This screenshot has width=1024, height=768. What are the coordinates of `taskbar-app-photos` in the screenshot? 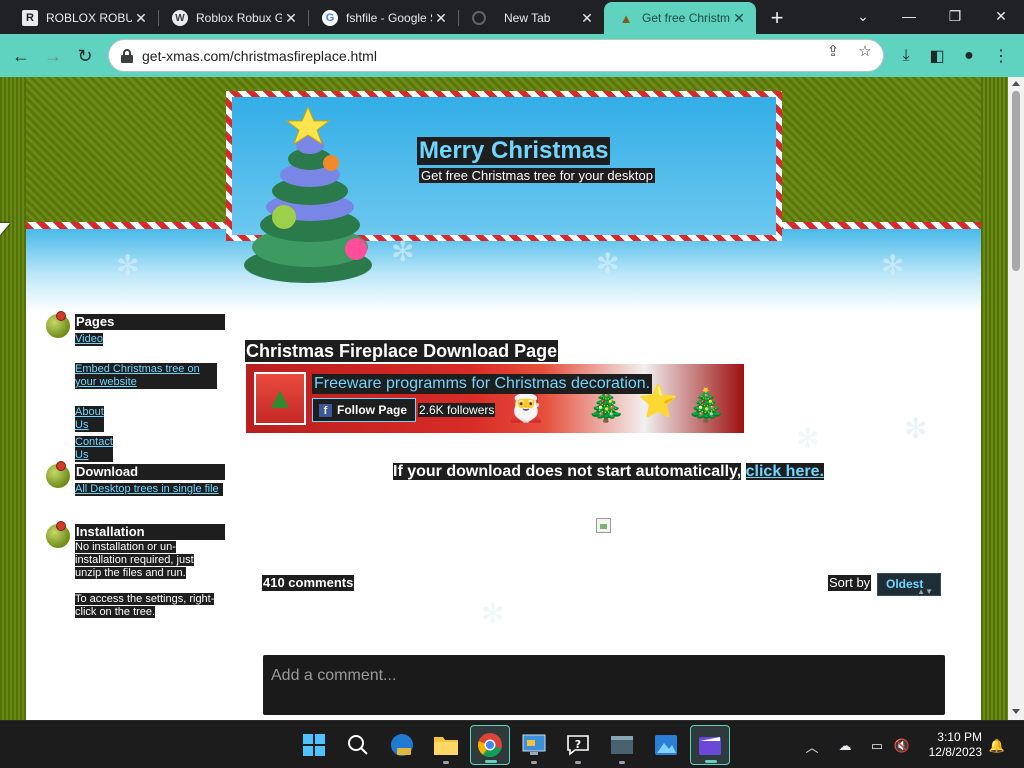 It's located at (666, 745).